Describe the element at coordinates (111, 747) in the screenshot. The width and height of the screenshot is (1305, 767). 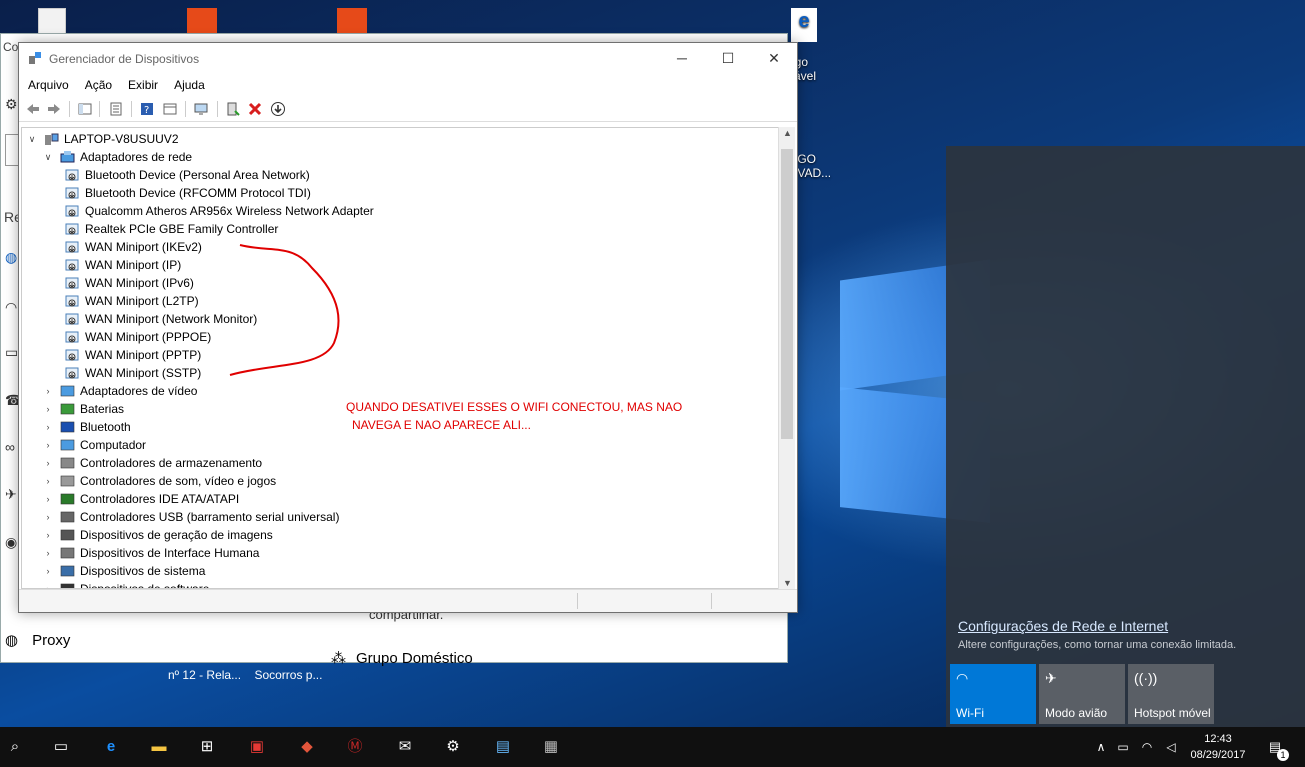
I see `edge-icon: e` at that location.